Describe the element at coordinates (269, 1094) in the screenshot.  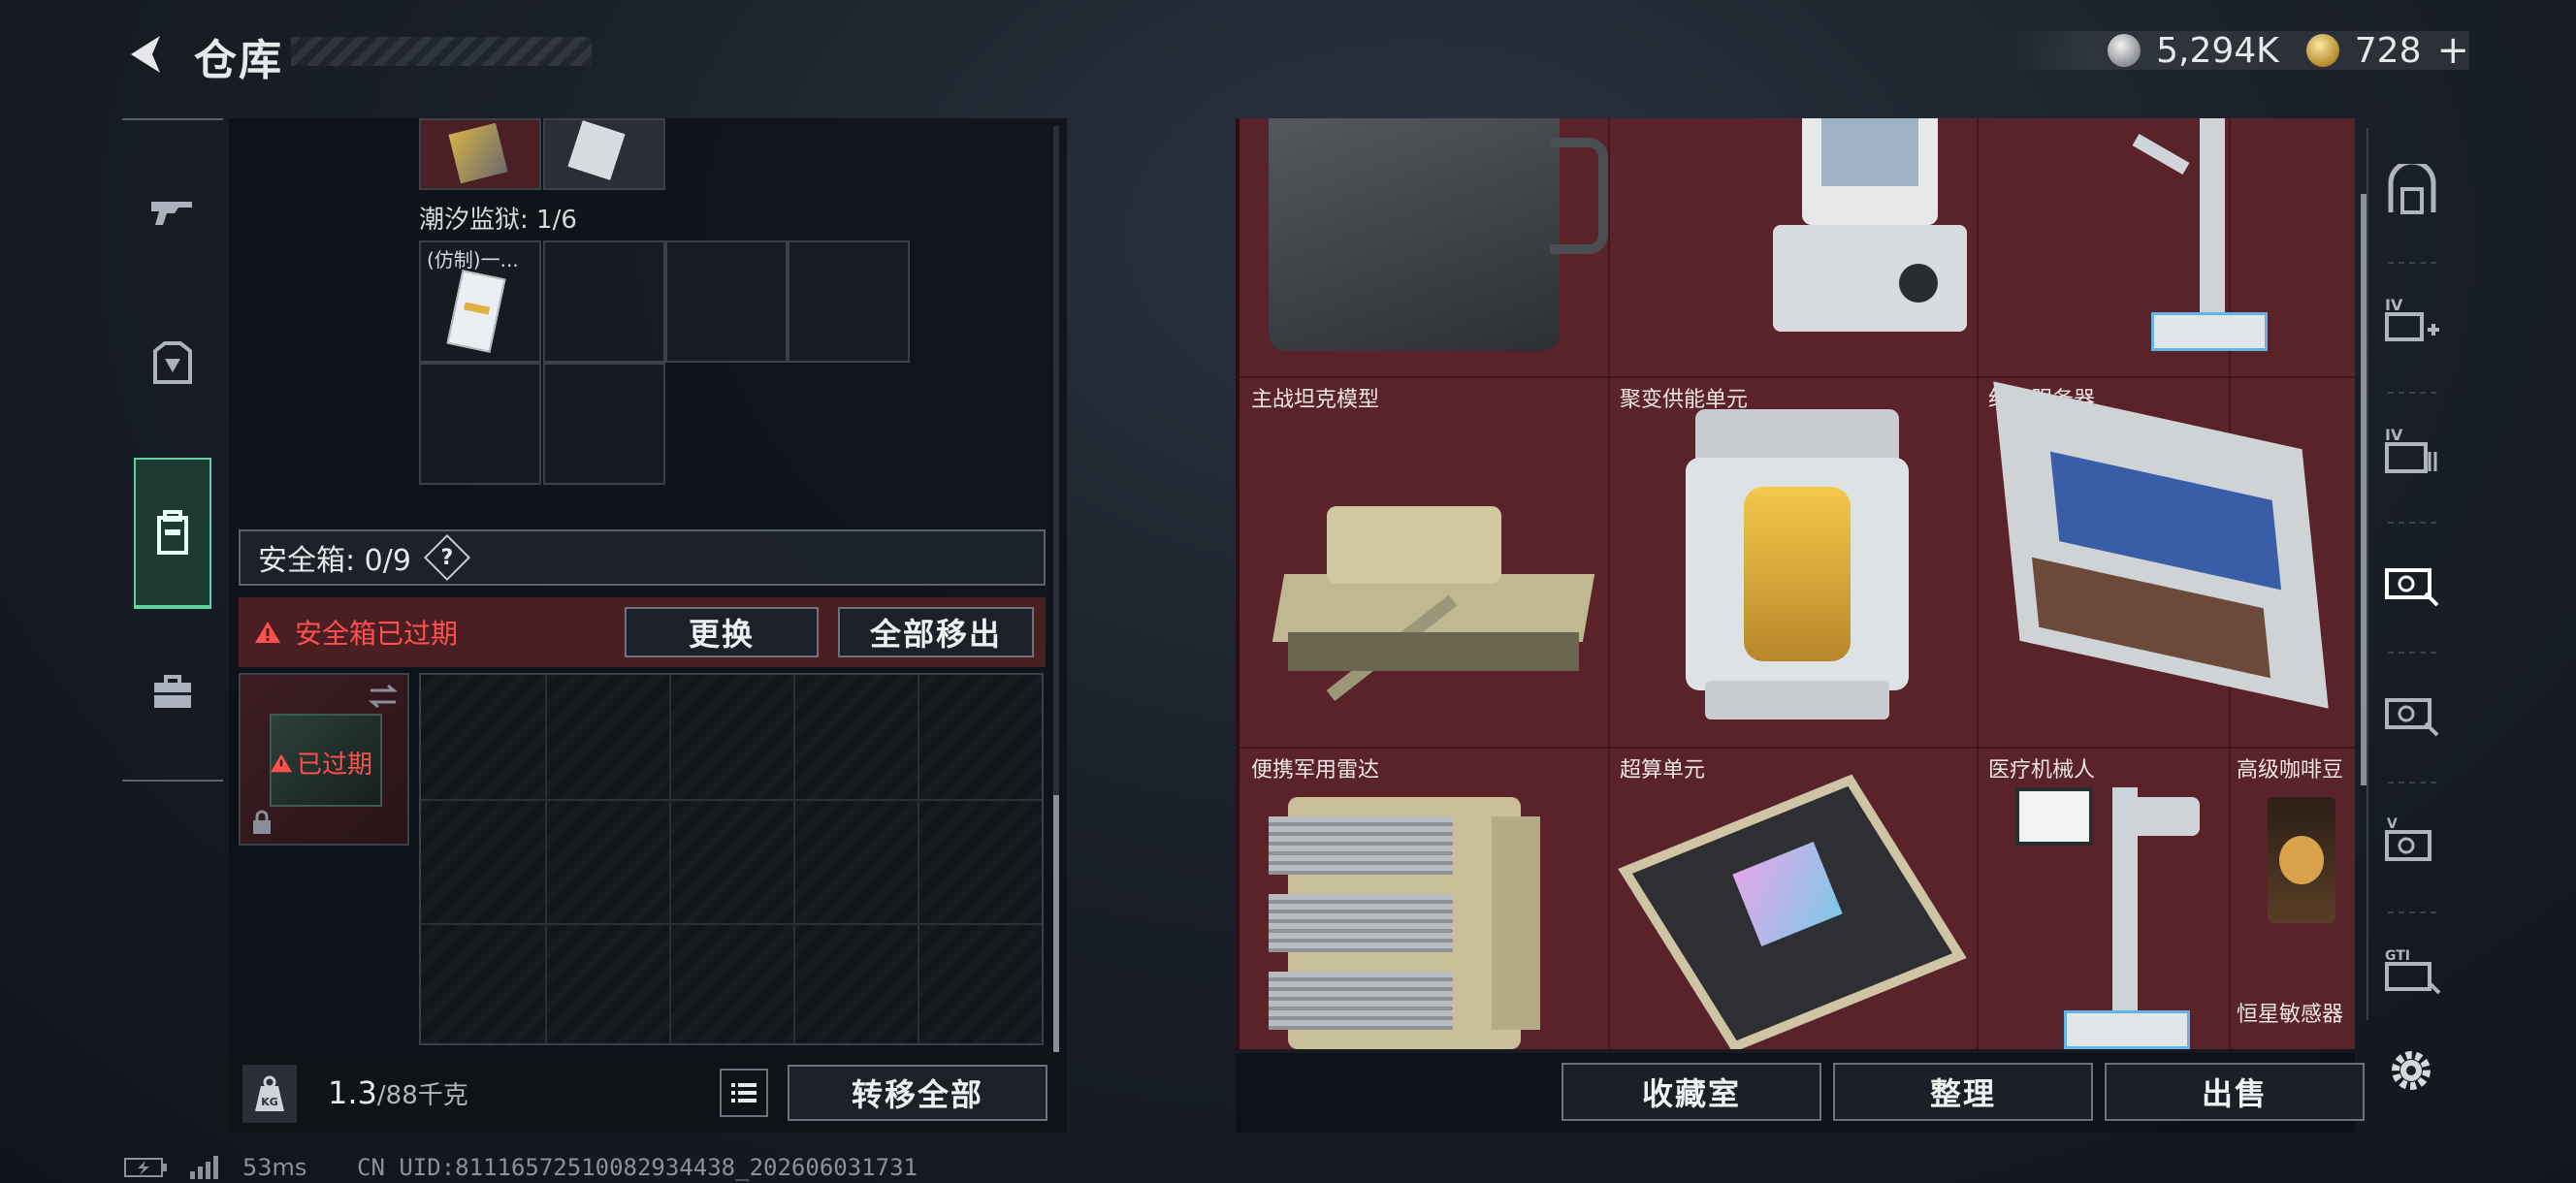
I see `weight-icon: KG` at that location.